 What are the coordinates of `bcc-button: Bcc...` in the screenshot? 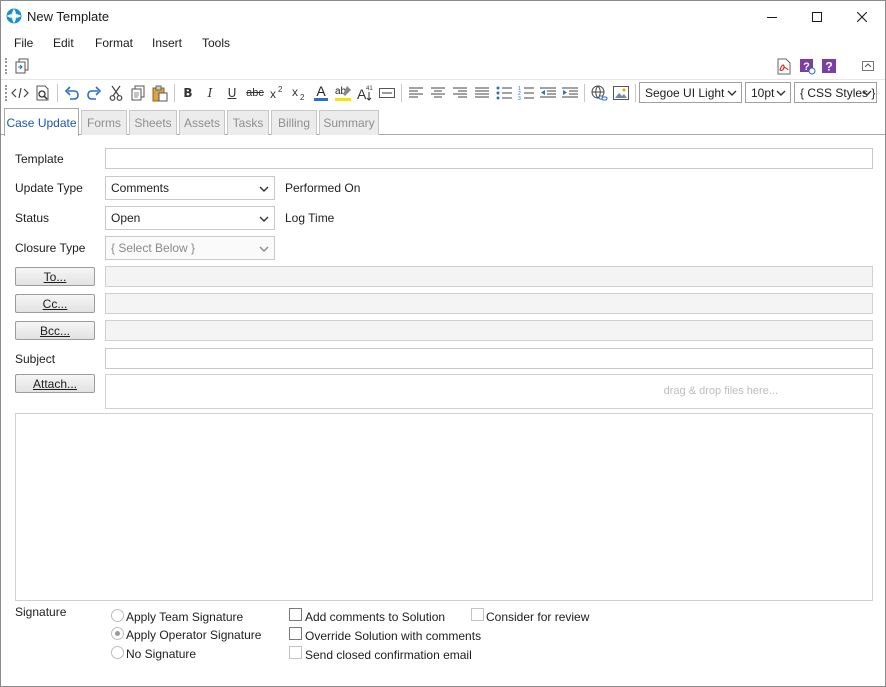 It's located at (55, 330).